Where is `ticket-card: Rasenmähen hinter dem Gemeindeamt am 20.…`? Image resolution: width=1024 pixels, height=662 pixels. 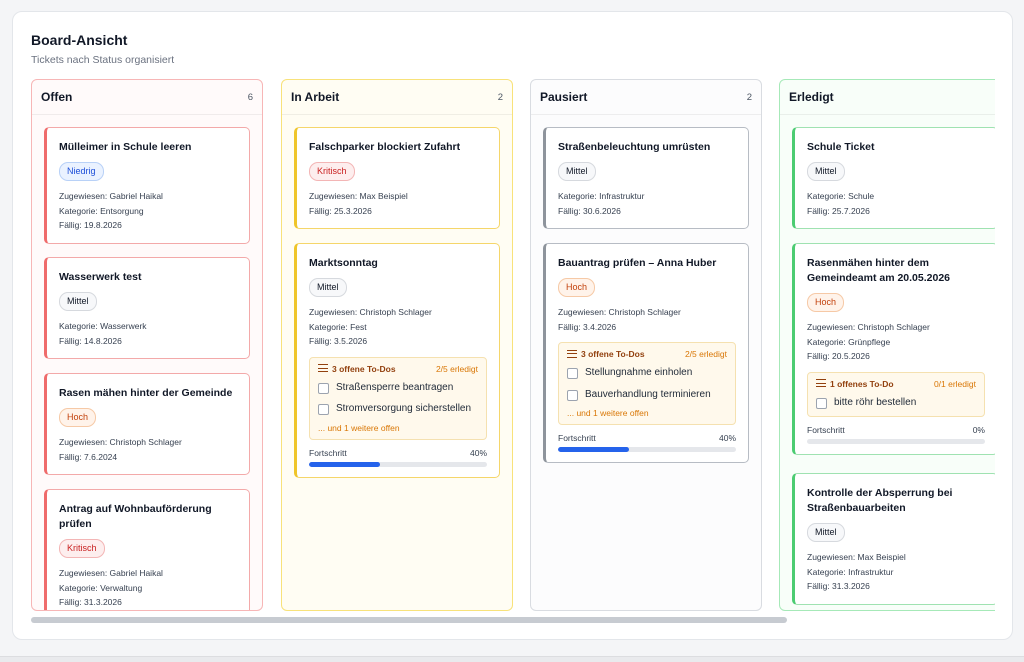 ticket-card: Rasenmähen hinter dem Gemeindeamt am 20.… is located at coordinates (893, 349).